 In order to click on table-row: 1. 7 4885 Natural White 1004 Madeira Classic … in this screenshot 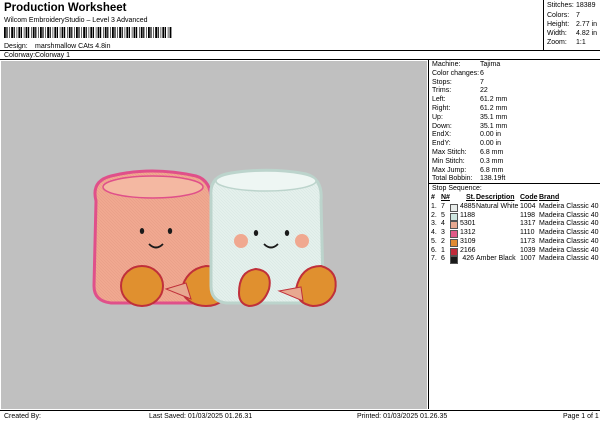, I will do `click(515, 207)`.